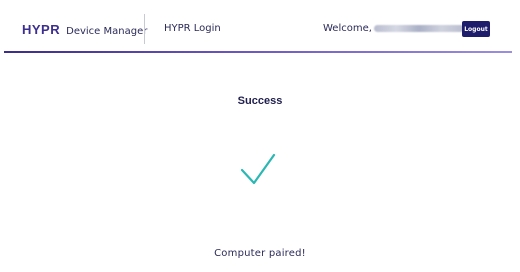  I want to click on hypr-login-link: HYPR Login, so click(192, 28).